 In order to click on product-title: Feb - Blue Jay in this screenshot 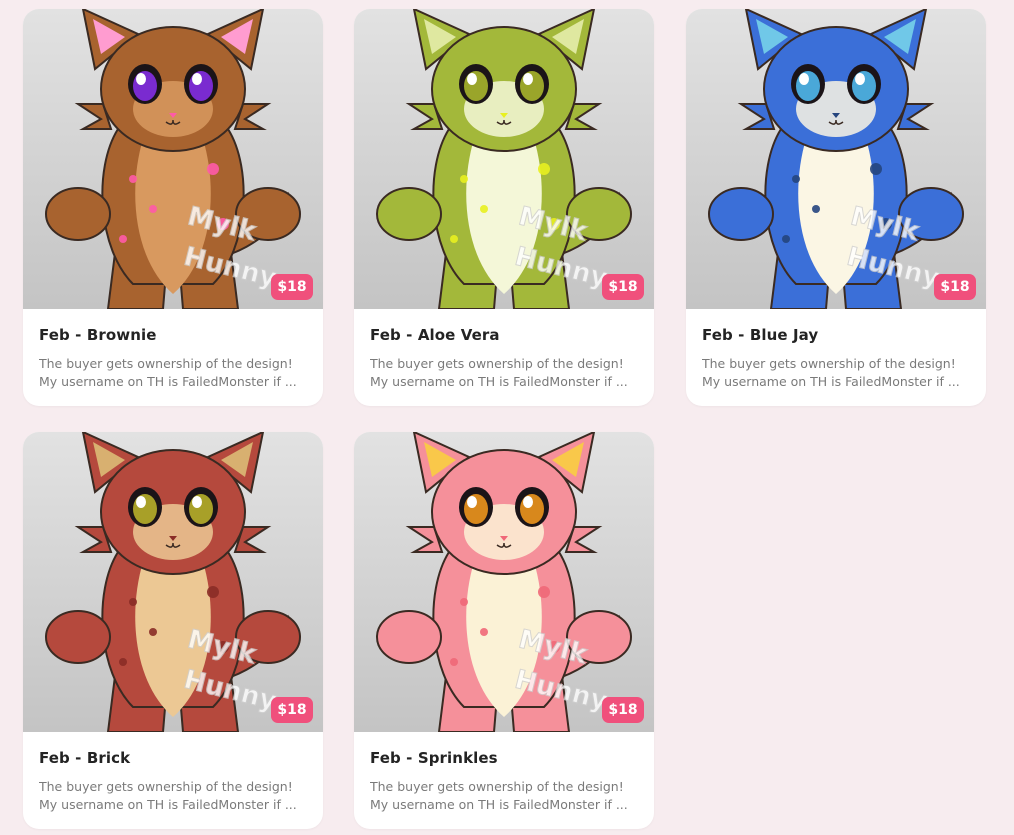, I will do `click(836, 335)`.